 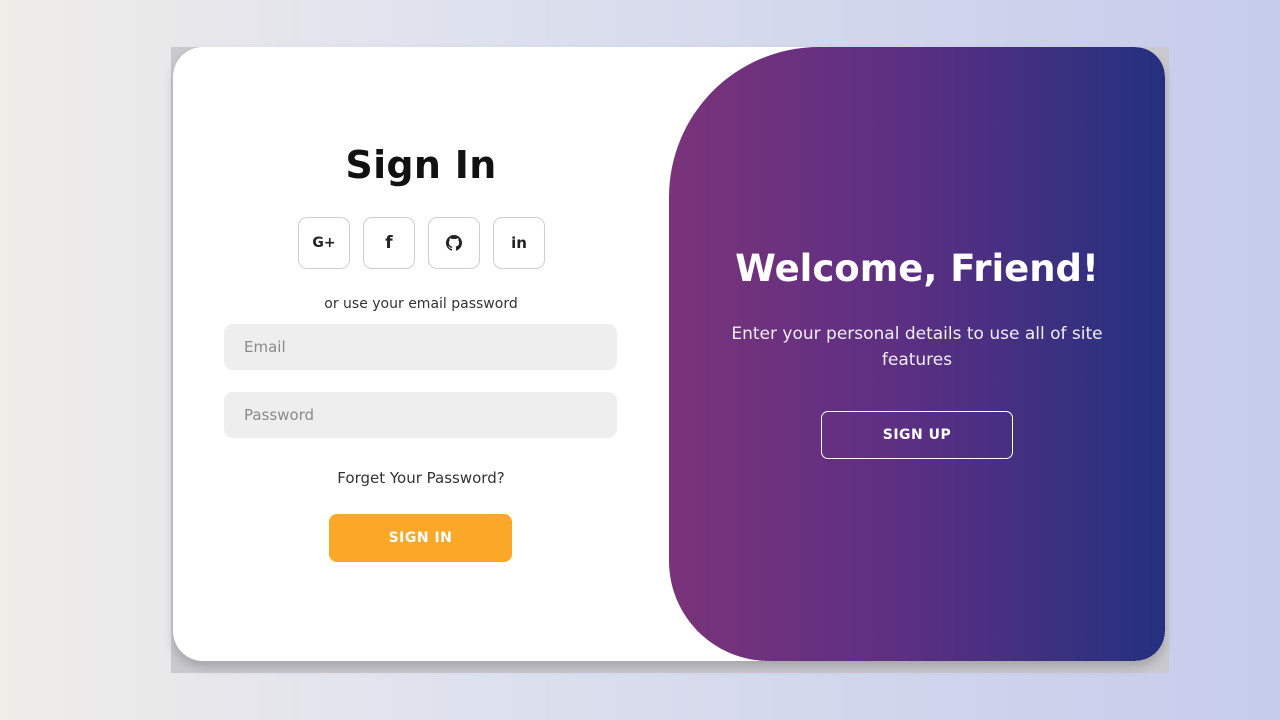 I want to click on linkedin-icon: in, so click(x=519, y=243).